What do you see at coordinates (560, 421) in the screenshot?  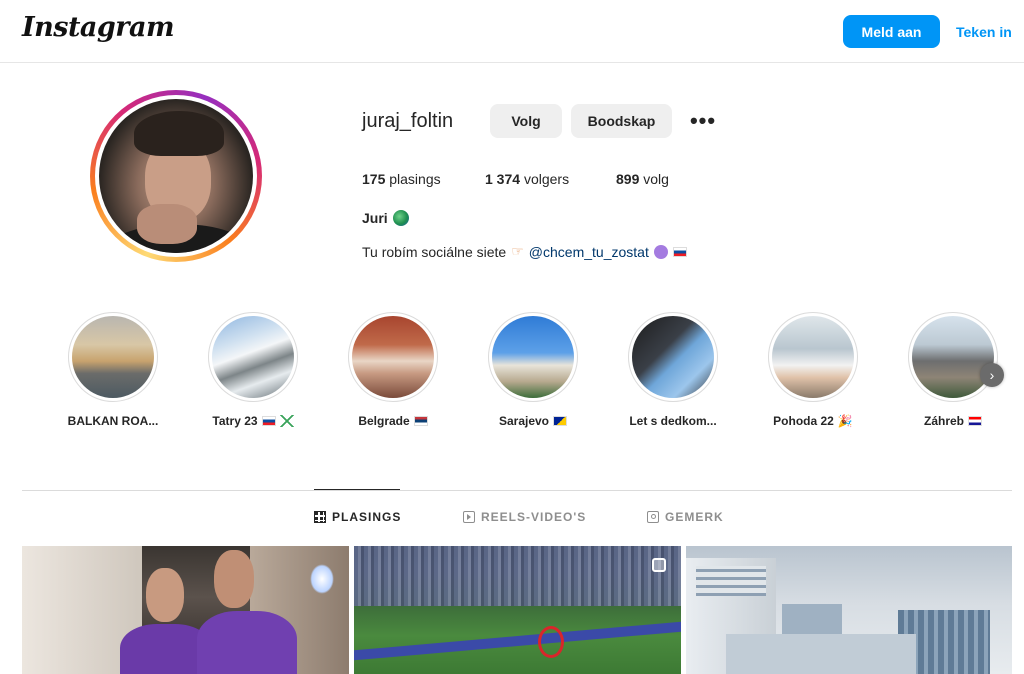 I see `bosnia-flag-icon` at bounding box center [560, 421].